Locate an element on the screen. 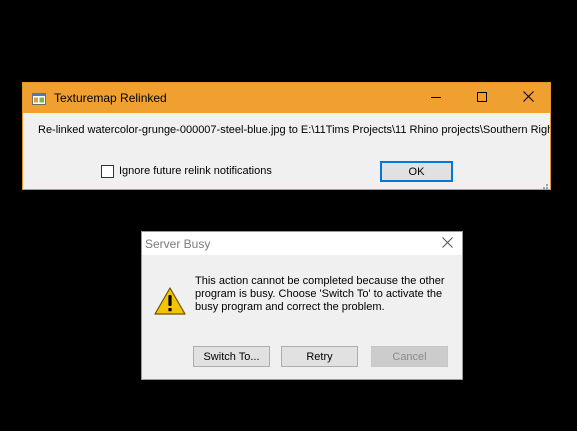 The height and width of the screenshot is (431, 577). cancel-button: Cancel is located at coordinates (409, 356).